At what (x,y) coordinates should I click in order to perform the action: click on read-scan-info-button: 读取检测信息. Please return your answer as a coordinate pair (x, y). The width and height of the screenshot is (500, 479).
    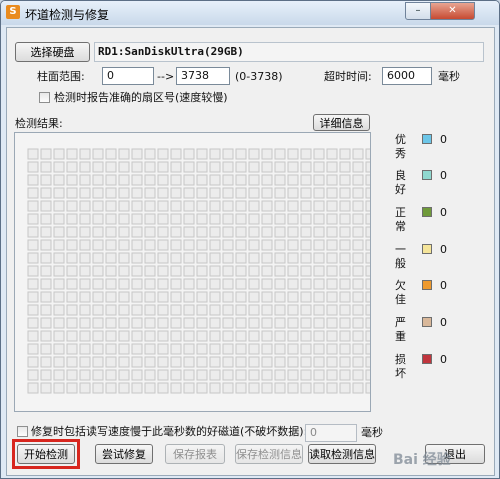
    Looking at the image, I should click on (342, 454).